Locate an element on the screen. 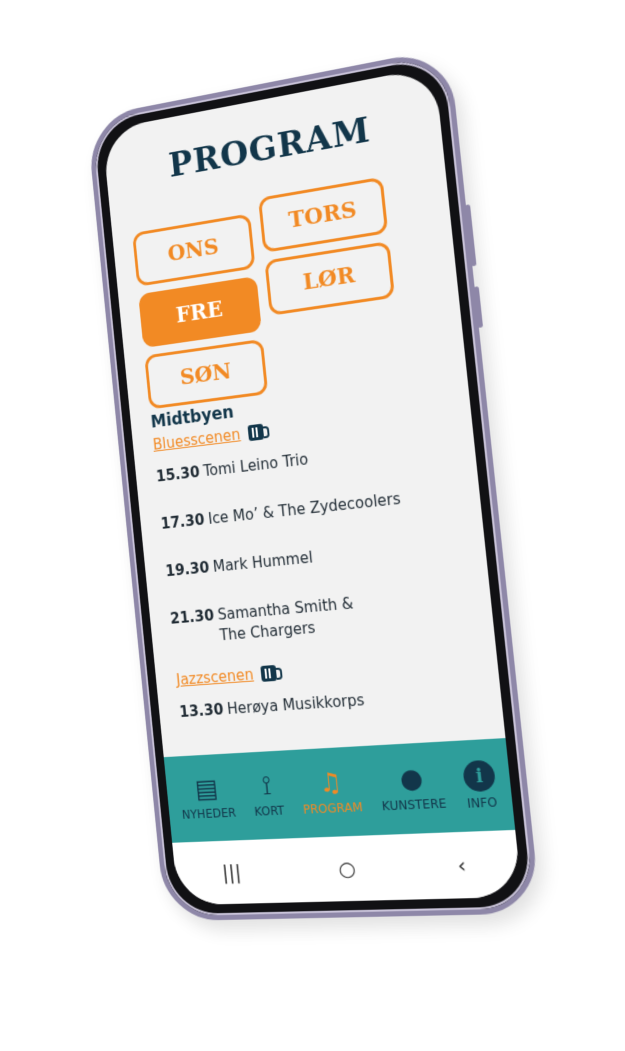 This screenshot has height=1051, width=625. event-artist: Herøya Musikkorps is located at coordinates (295, 705).